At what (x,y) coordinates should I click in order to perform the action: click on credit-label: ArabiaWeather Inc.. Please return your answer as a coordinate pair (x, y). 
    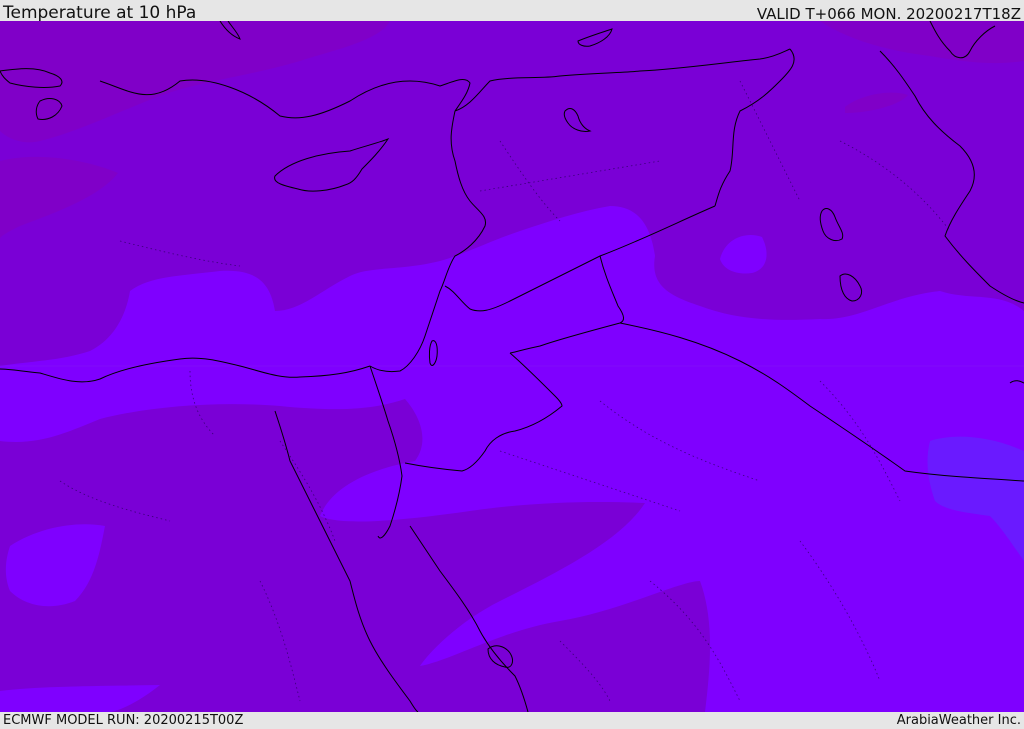
    Looking at the image, I should click on (958, 720).